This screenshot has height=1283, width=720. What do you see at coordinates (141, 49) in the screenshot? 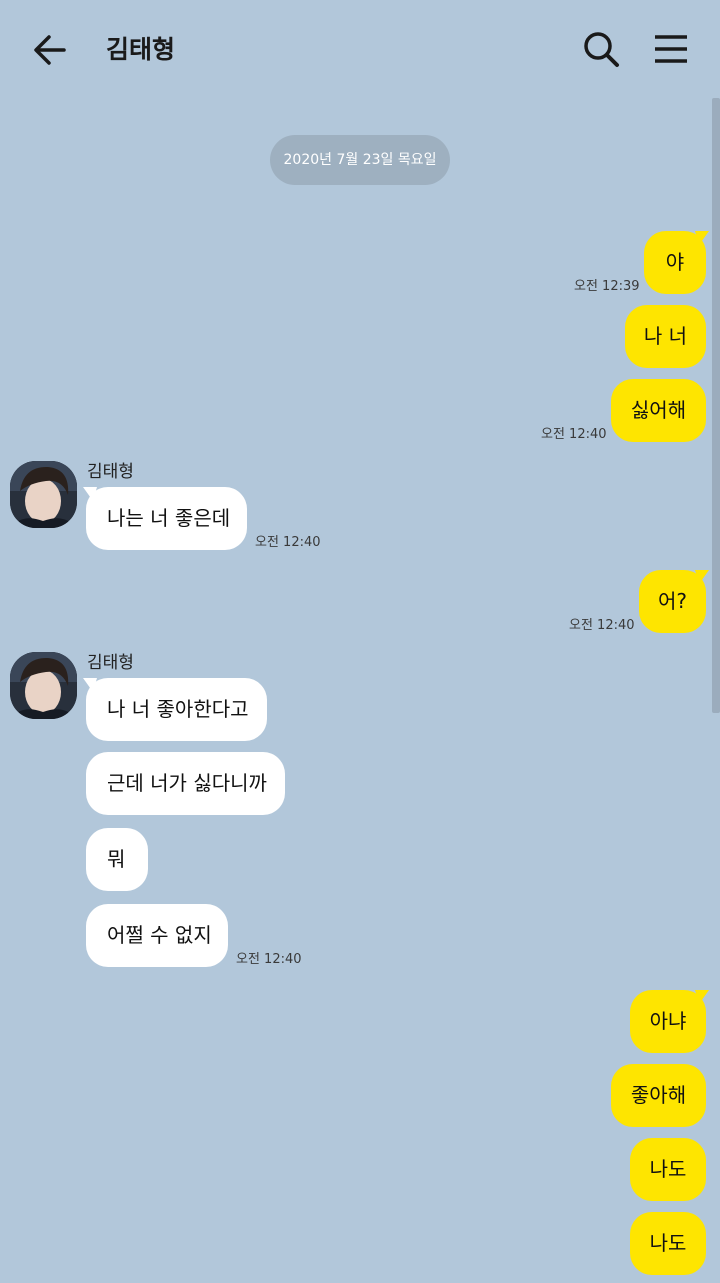
I see `chat-title: 김태형` at bounding box center [141, 49].